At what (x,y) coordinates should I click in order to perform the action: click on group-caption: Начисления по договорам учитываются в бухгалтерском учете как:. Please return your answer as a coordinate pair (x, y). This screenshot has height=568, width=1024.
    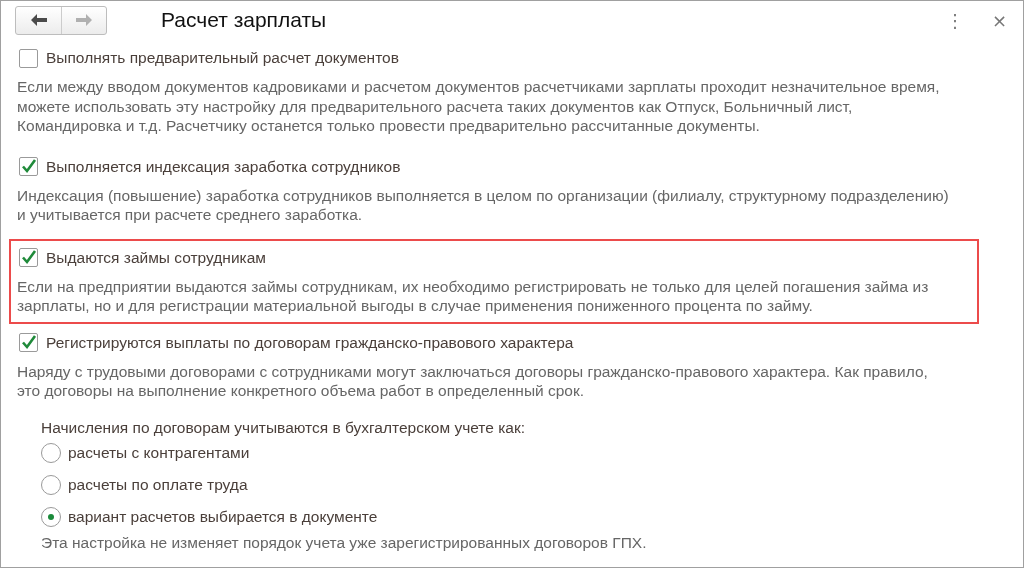
    Looking at the image, I should click on (284, 427).